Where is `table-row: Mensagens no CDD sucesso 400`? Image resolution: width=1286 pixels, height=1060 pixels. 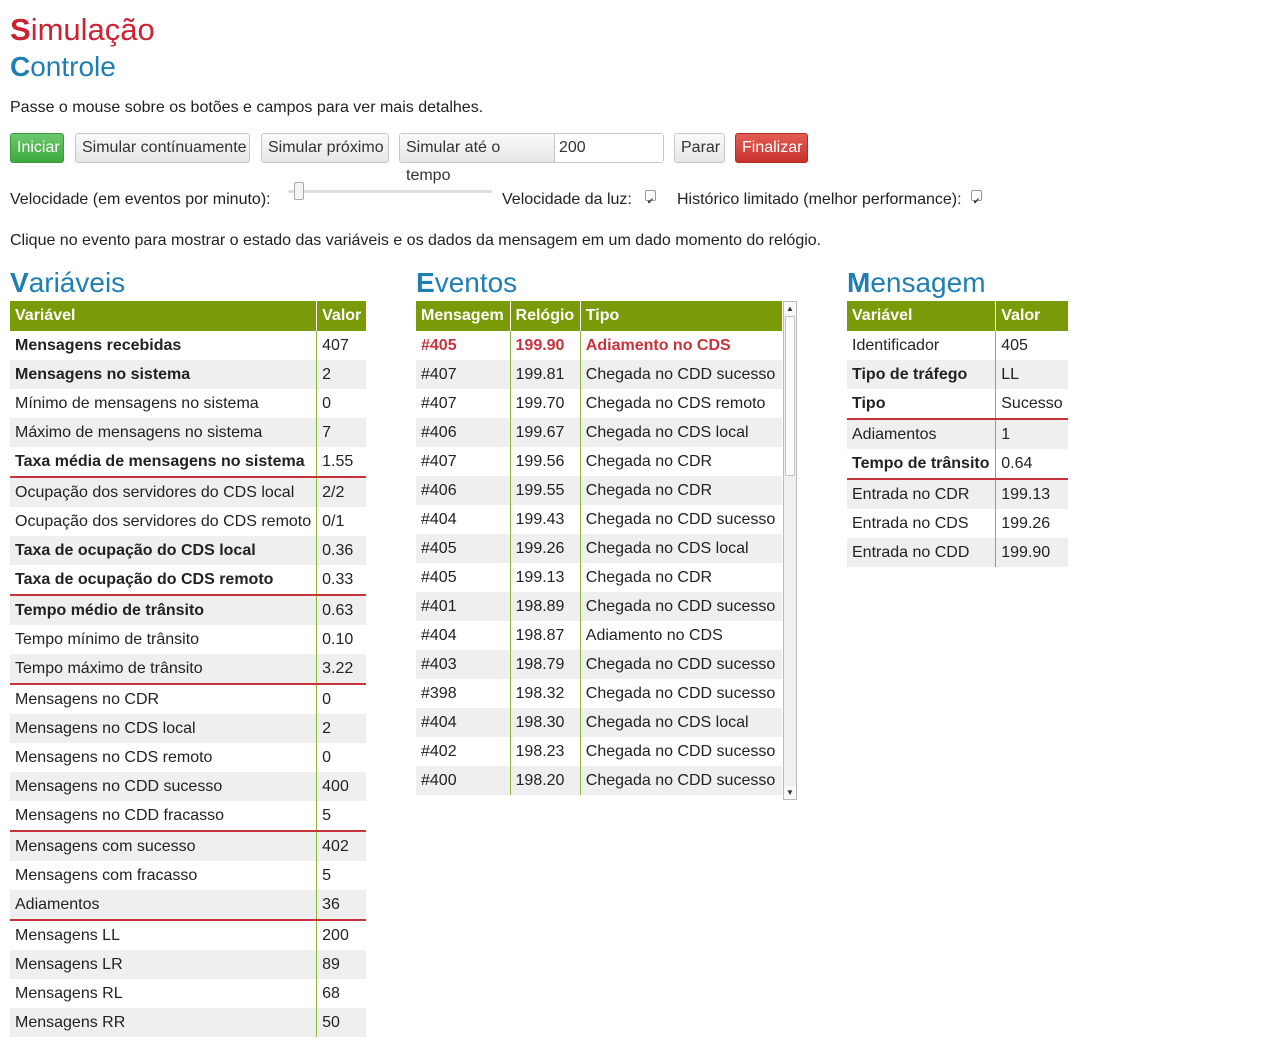 table-row: Mensagens no CDD sucesso 400 is located at coordinates (188, 786).